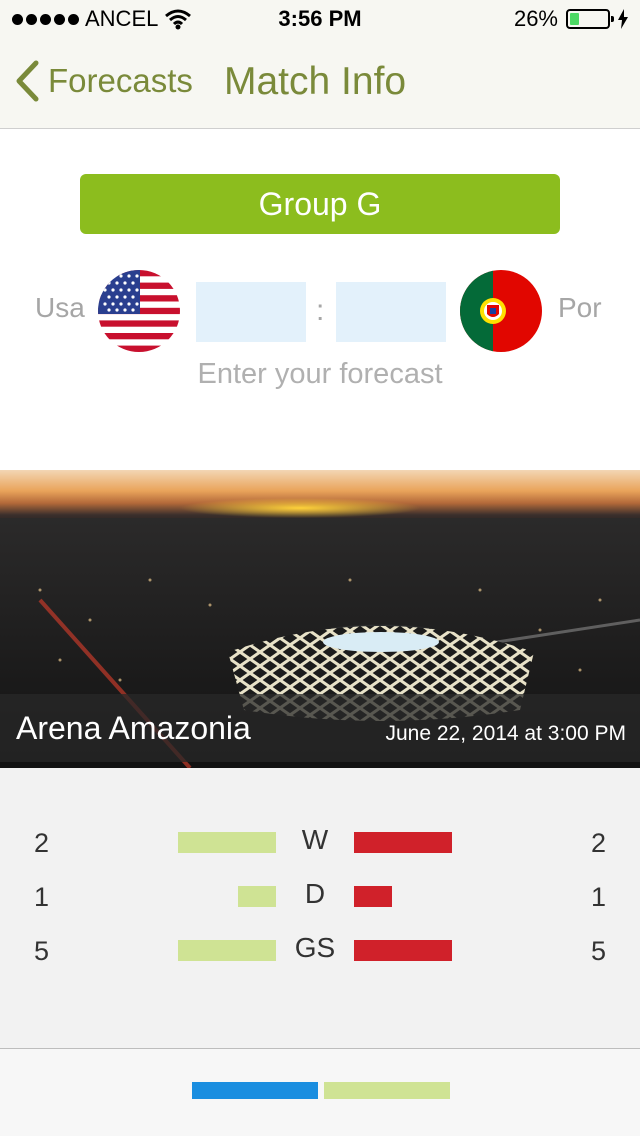 The height and width of the screenshot is (1136, 640). Describe the element at coordinates (133, 728) in the screenshot. I see `venue-name: Arena Amazonia` at that location.